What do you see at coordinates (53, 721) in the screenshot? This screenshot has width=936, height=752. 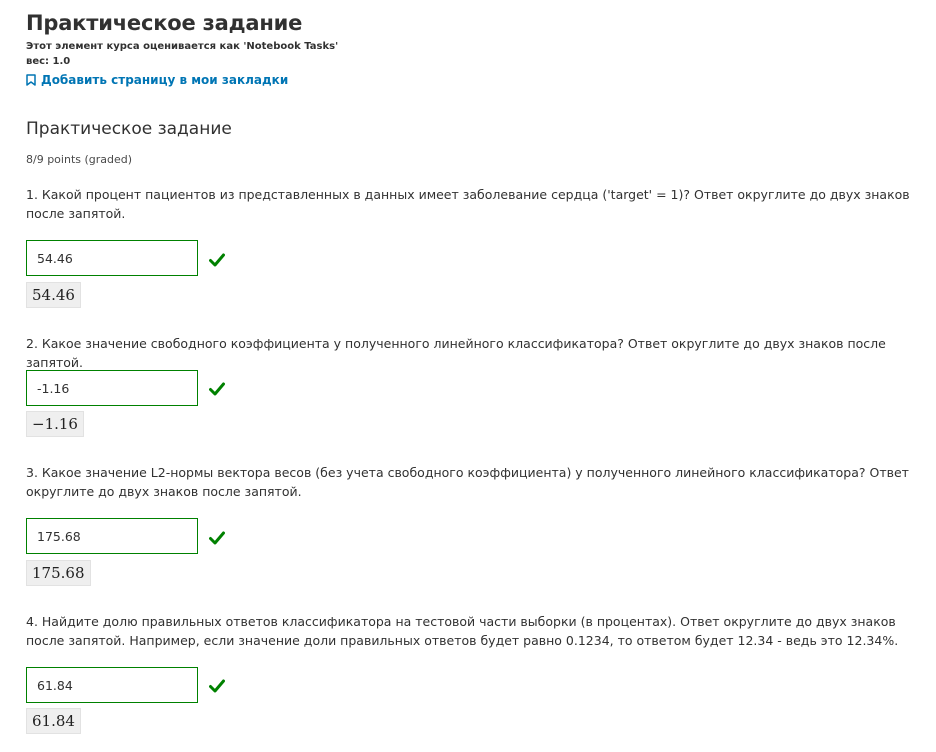 I see `math-preview: 61.84` at bounding box center [53, 721].